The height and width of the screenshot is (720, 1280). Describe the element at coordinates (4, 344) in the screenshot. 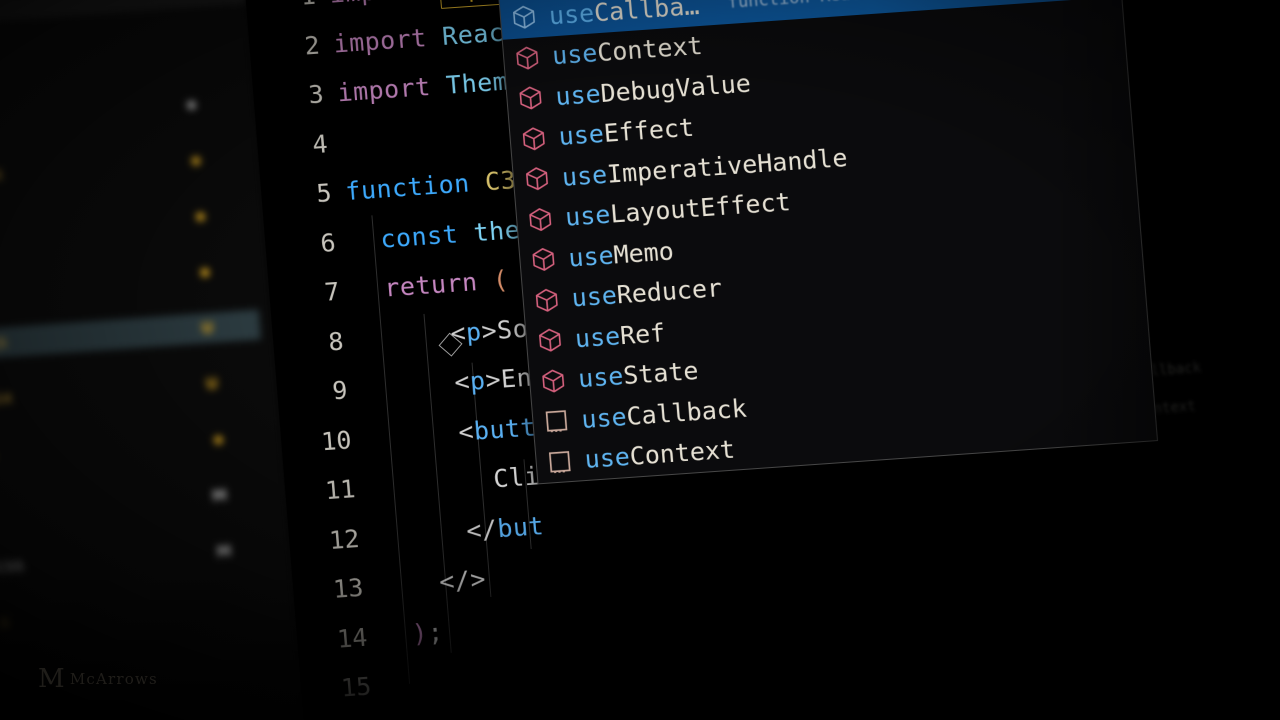

I see `explorer-file-name: …s.js` at that location.